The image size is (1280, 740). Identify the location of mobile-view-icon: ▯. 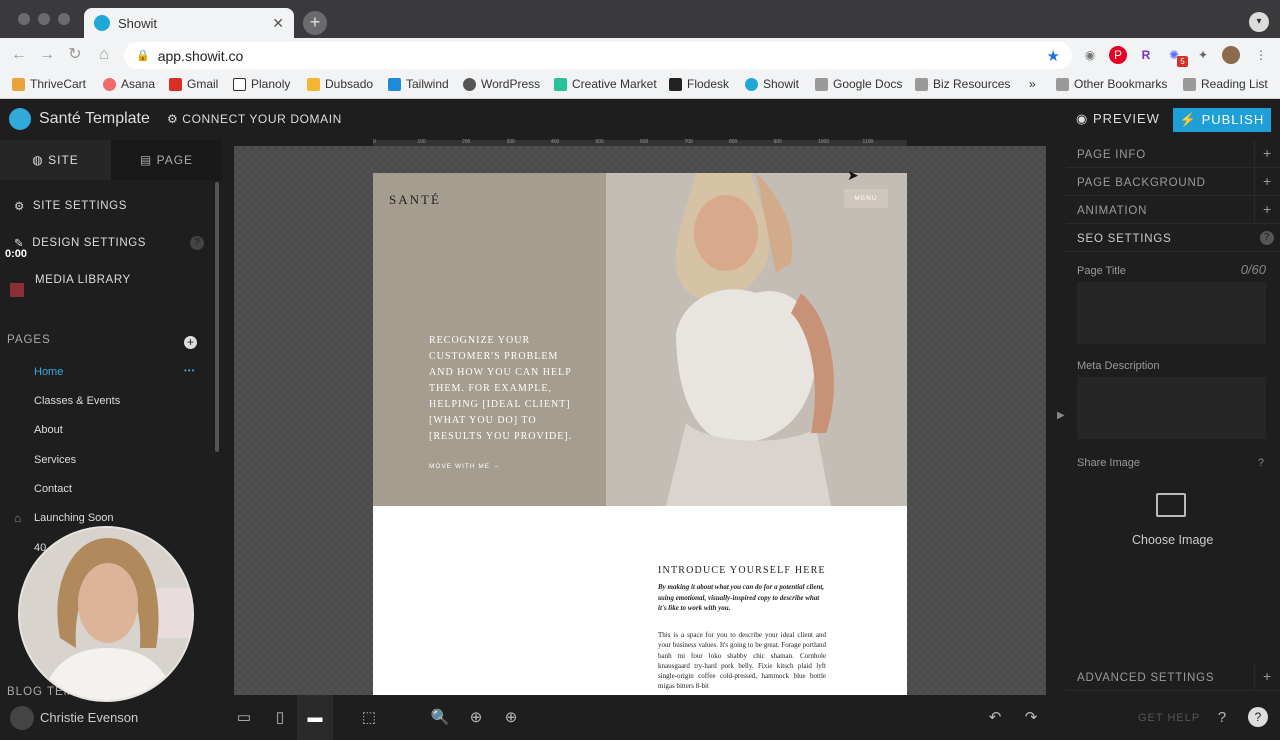
(280, 718).